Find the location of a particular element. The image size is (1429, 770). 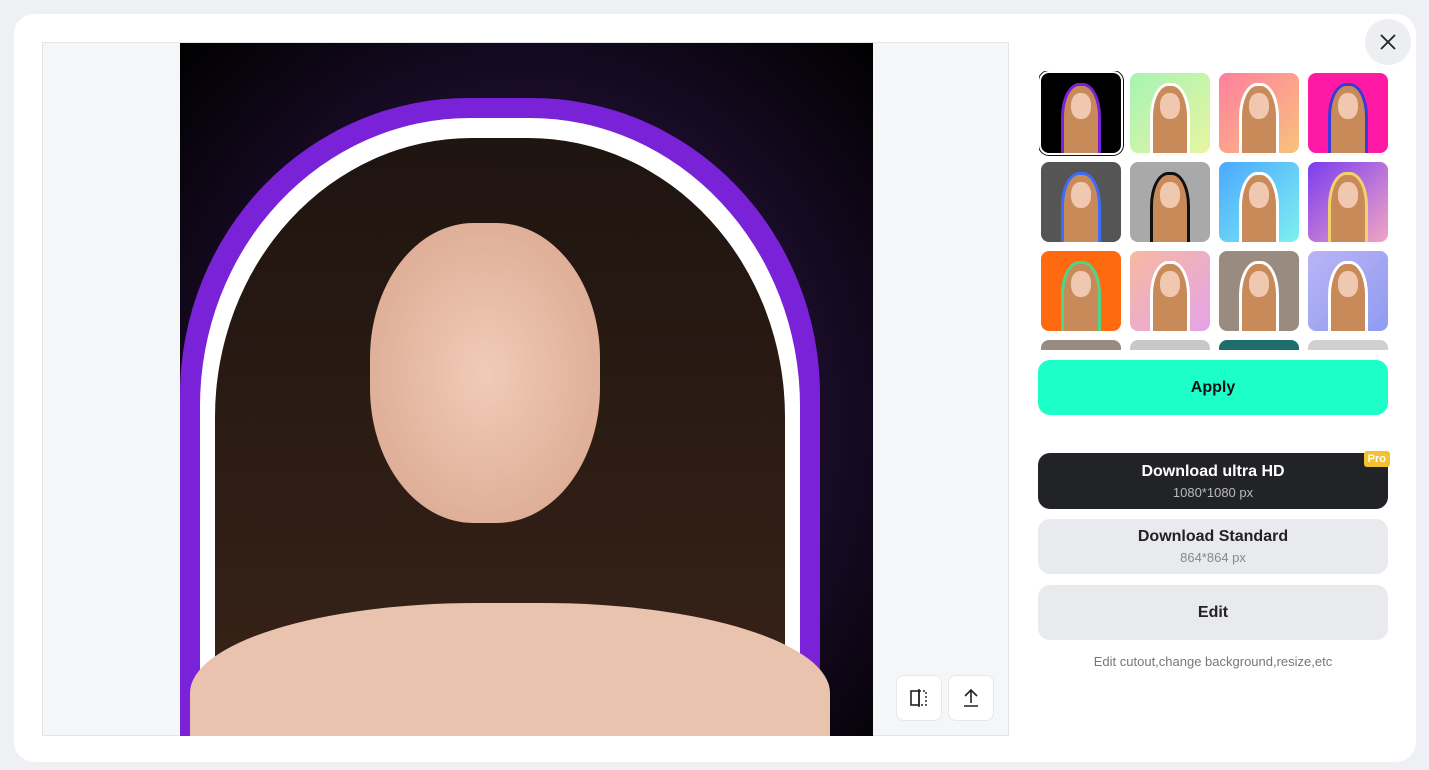

apply-label: Apply is located at coordinates (1213, 387).